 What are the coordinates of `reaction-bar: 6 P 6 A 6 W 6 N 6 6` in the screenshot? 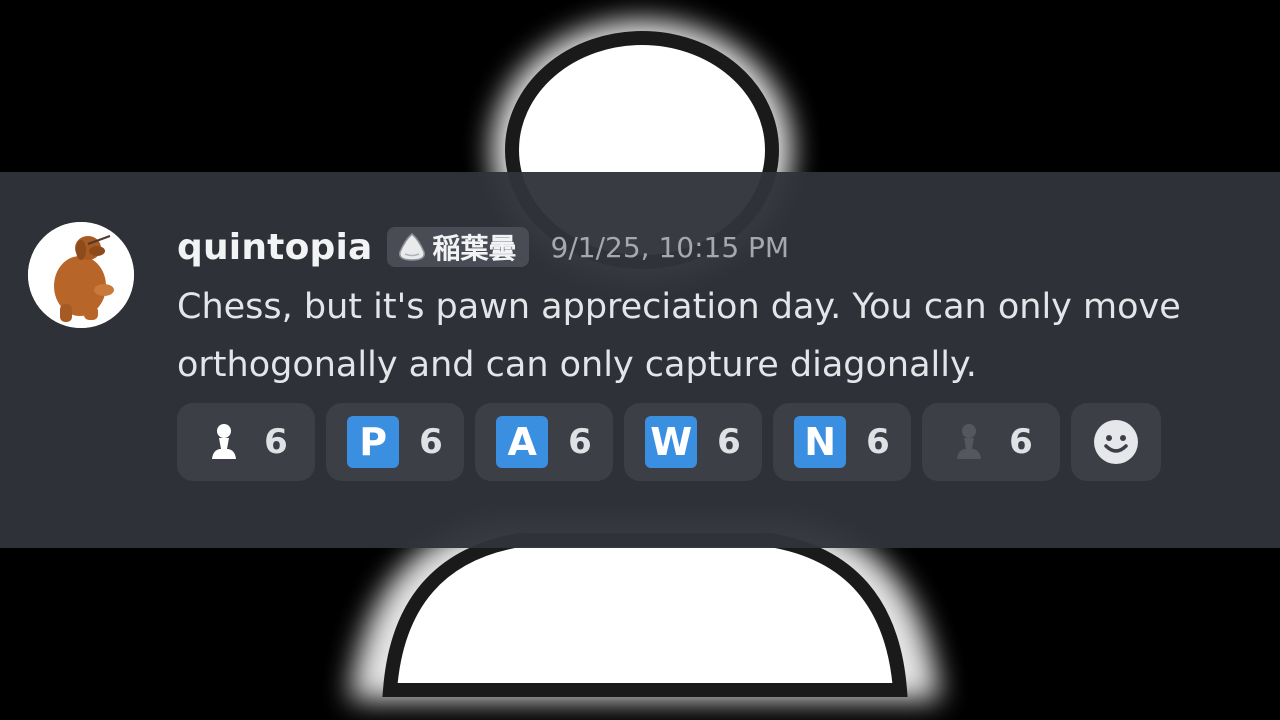 It's located at (669, 442).